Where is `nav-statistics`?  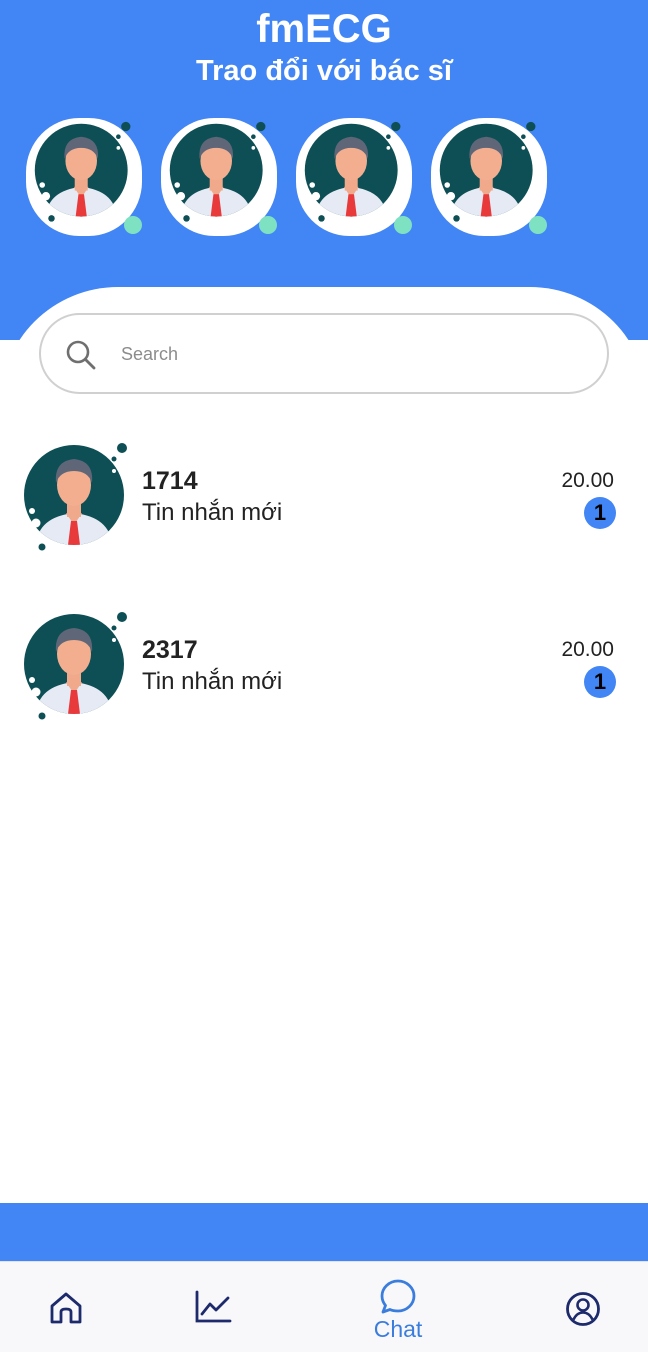 nav-statistics is located at coordinates (214, 1307).